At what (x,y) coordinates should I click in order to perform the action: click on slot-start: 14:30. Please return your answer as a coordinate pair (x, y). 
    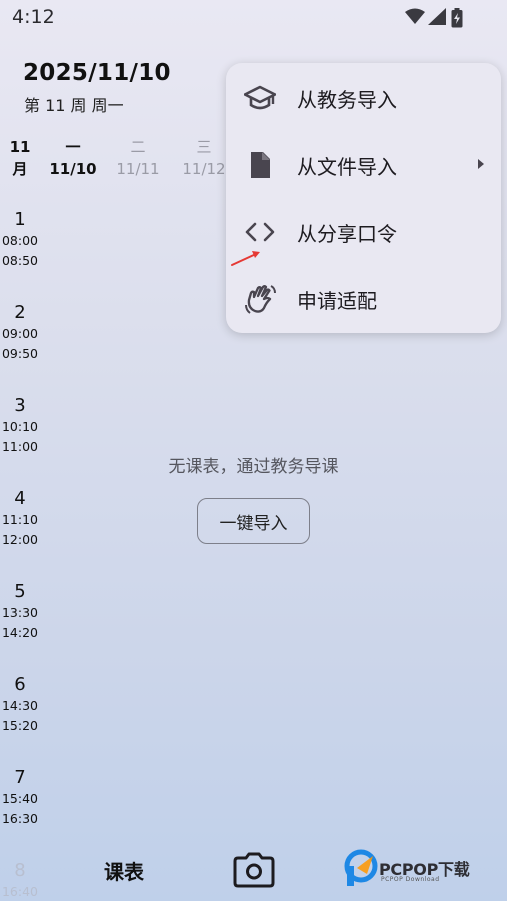
    Looking at the image, I should click on (20, 705).